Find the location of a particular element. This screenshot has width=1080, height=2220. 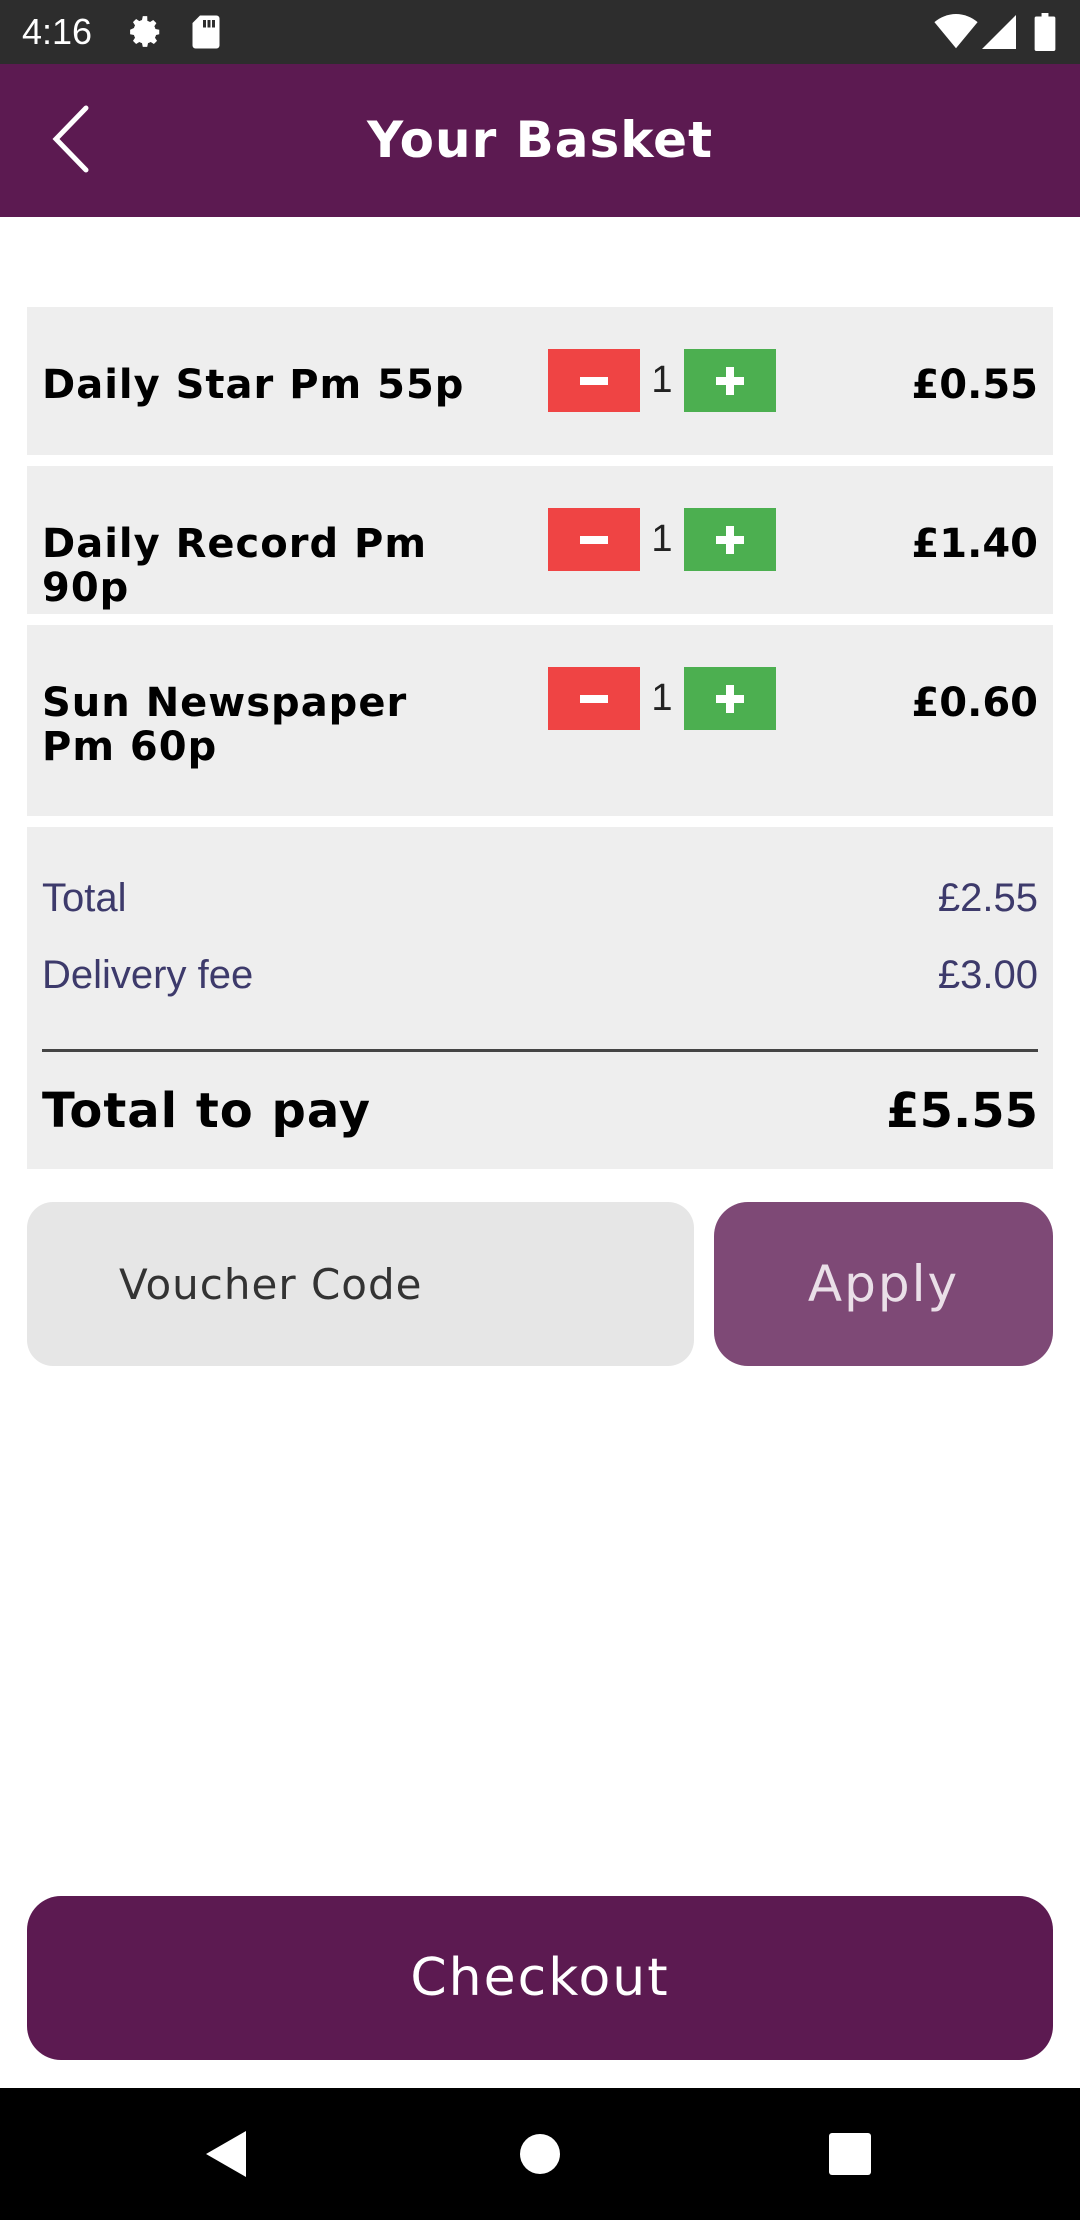

app-bar: Your Basket is located at coordinates (540, 140).